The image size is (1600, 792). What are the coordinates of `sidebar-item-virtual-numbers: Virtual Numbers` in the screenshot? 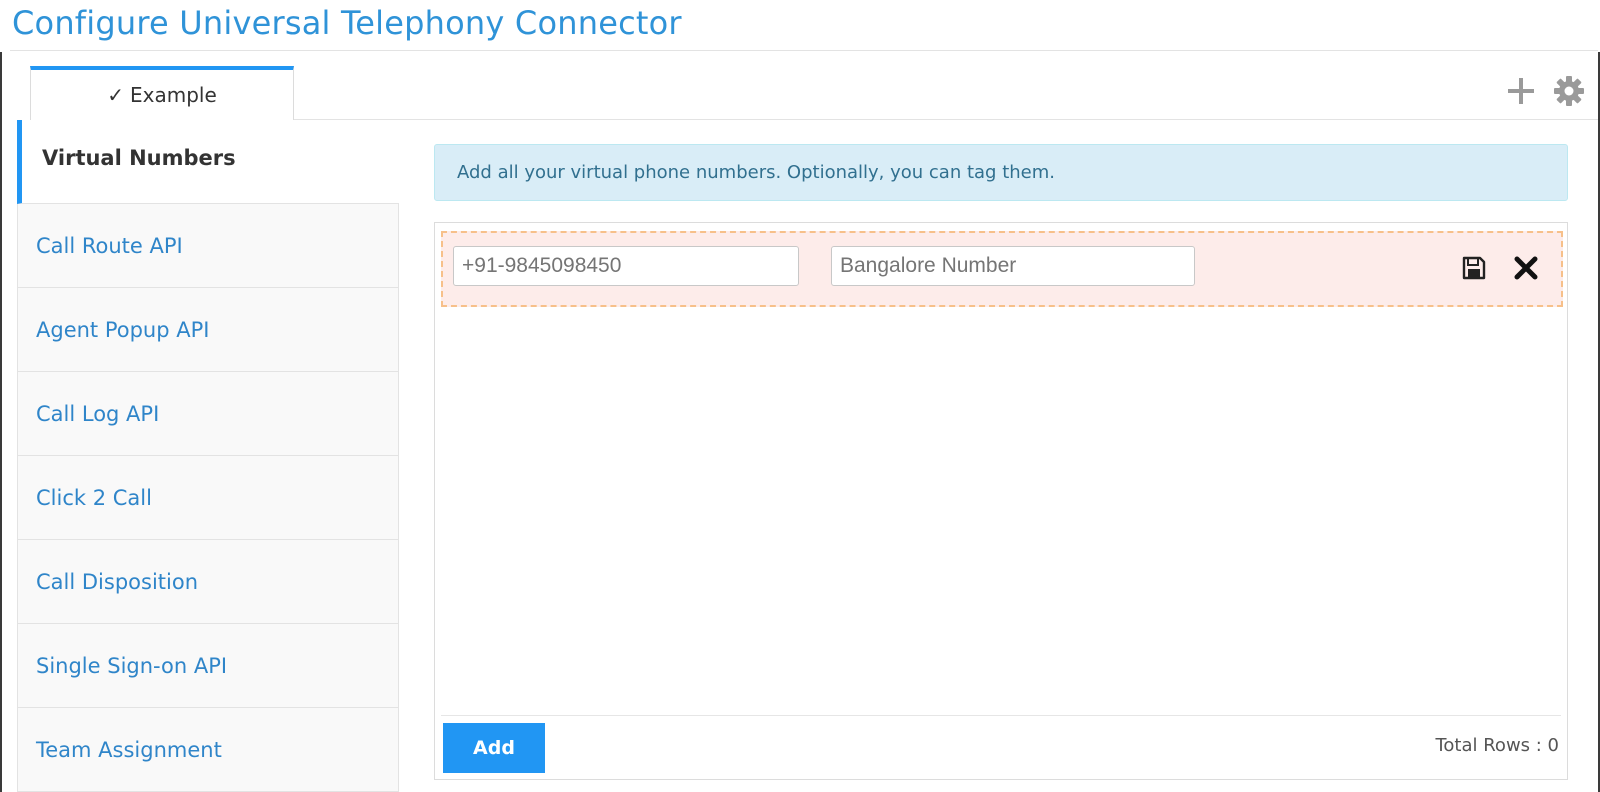 It's located at (208, 162).